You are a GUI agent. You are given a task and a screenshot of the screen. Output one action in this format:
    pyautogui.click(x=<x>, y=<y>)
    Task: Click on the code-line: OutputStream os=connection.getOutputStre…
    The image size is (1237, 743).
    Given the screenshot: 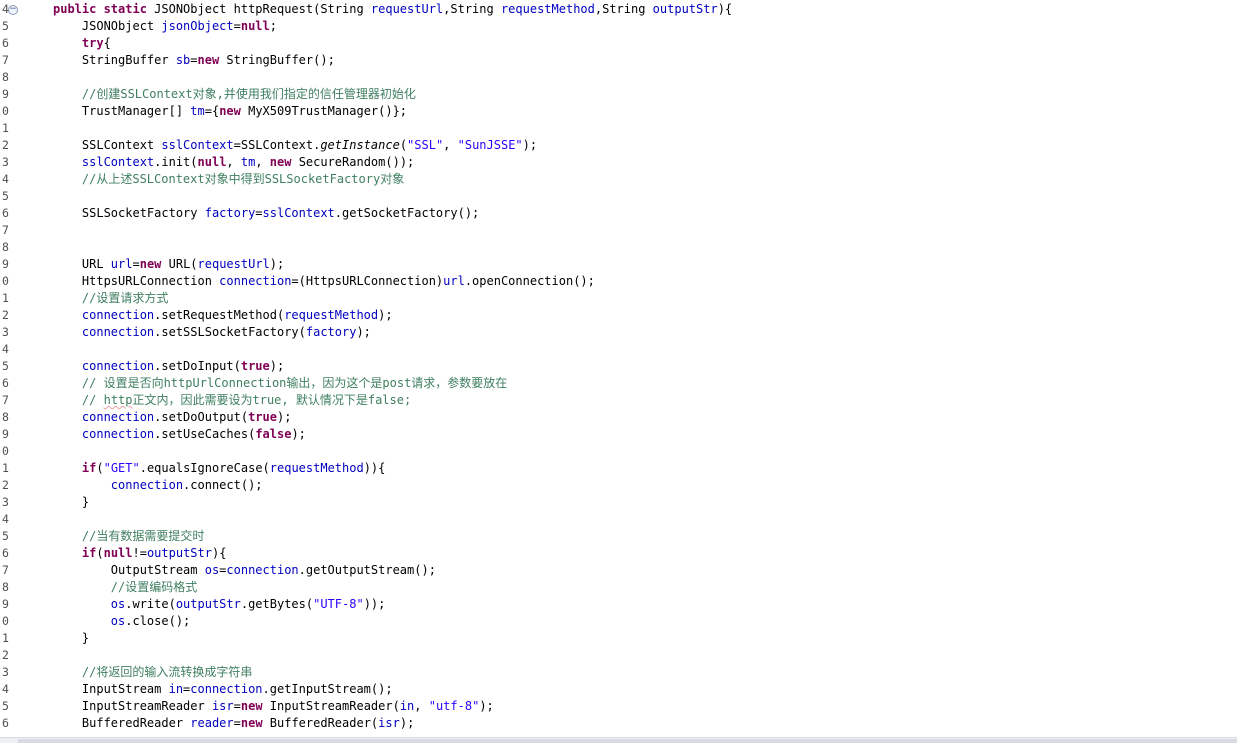 What is the action you would take?
    pyautogui.click(x=244, y=570)
    